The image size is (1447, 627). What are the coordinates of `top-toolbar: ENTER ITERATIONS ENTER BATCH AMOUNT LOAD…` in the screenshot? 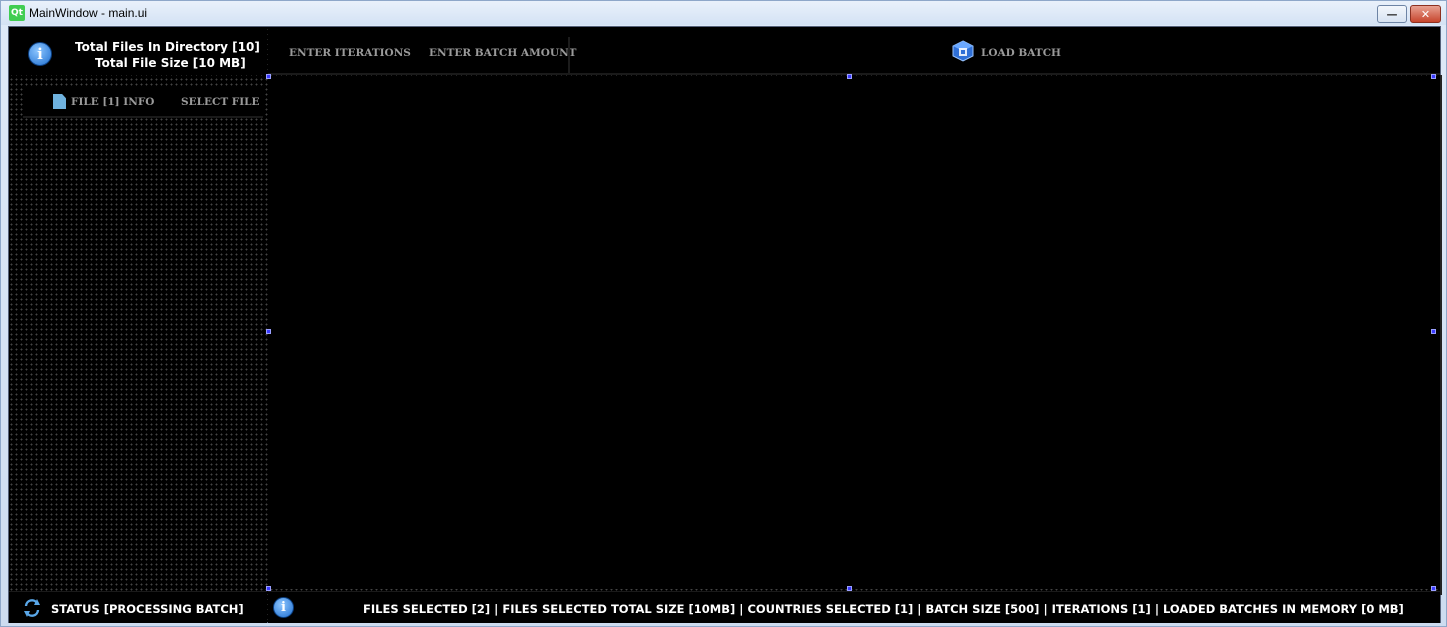 It's located at (854, 51).